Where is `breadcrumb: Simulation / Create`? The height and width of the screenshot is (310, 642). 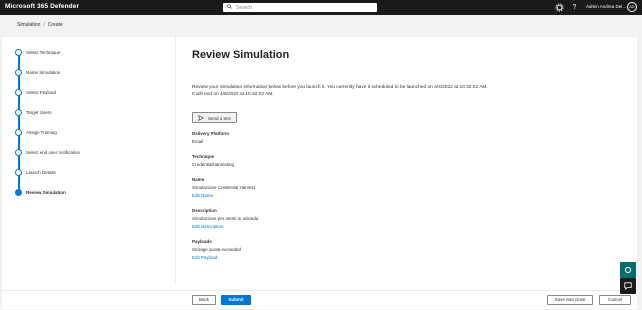
breadcrumb: Simulation / Create is located at coordinates (40, 25).